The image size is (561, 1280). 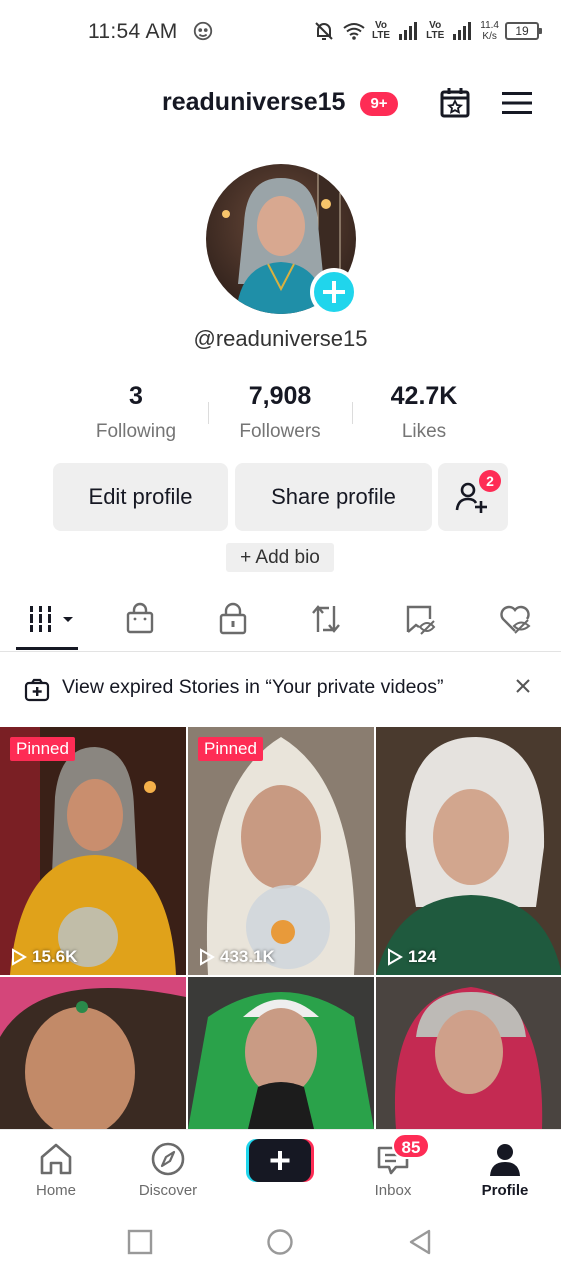 What do you see at coordinates (280, 1160) in the screenshot?
I see `create-post-button` at bounding box center [280, 1160].